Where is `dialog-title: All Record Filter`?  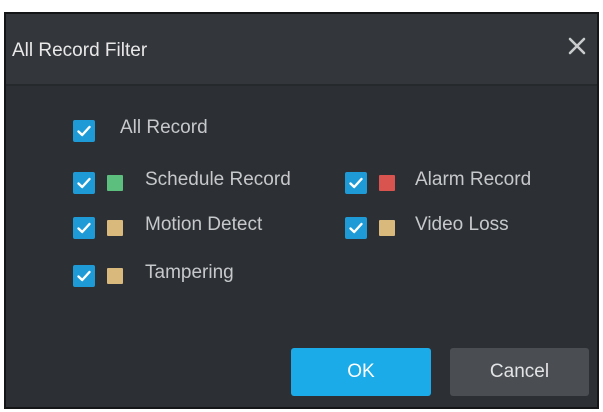 dialog-title: All Record Filter is located at coordinates (80, 50).